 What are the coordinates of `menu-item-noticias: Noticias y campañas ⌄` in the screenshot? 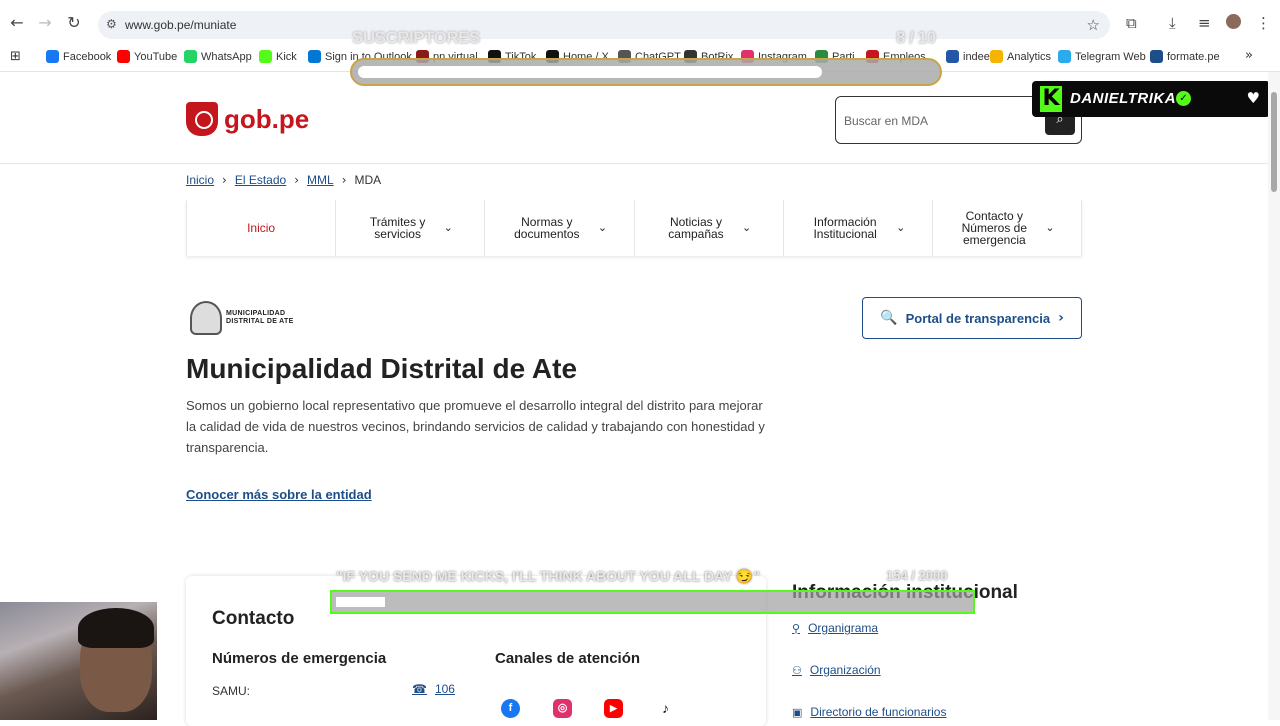 It's located at (709, 228).